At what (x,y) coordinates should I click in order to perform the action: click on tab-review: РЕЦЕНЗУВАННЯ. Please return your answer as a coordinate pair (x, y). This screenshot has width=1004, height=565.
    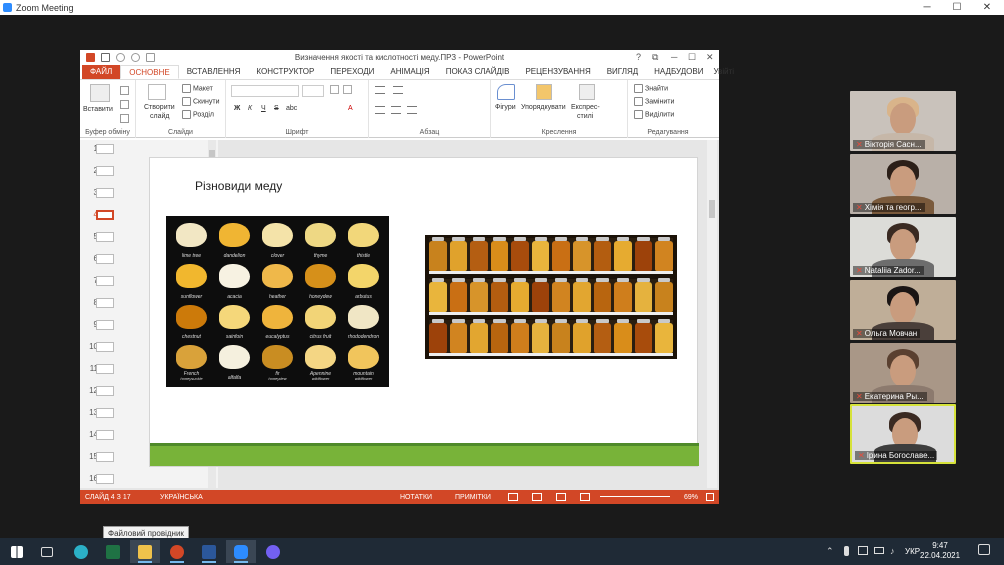
    Looking at the image, I should click on (557, 72).